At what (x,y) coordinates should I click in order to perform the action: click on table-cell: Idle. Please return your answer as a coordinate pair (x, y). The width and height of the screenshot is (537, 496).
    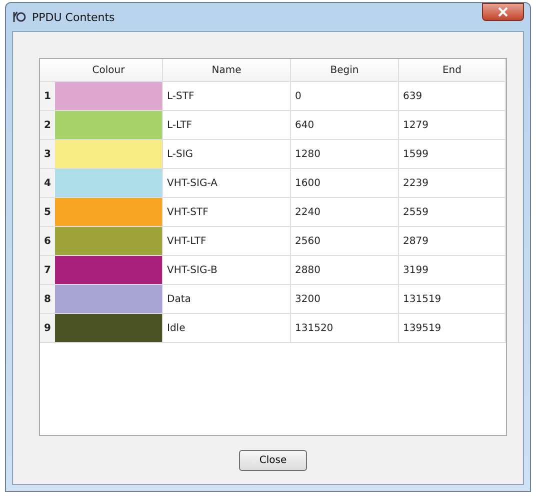
    Looking at the image, I should click on (176, 328).